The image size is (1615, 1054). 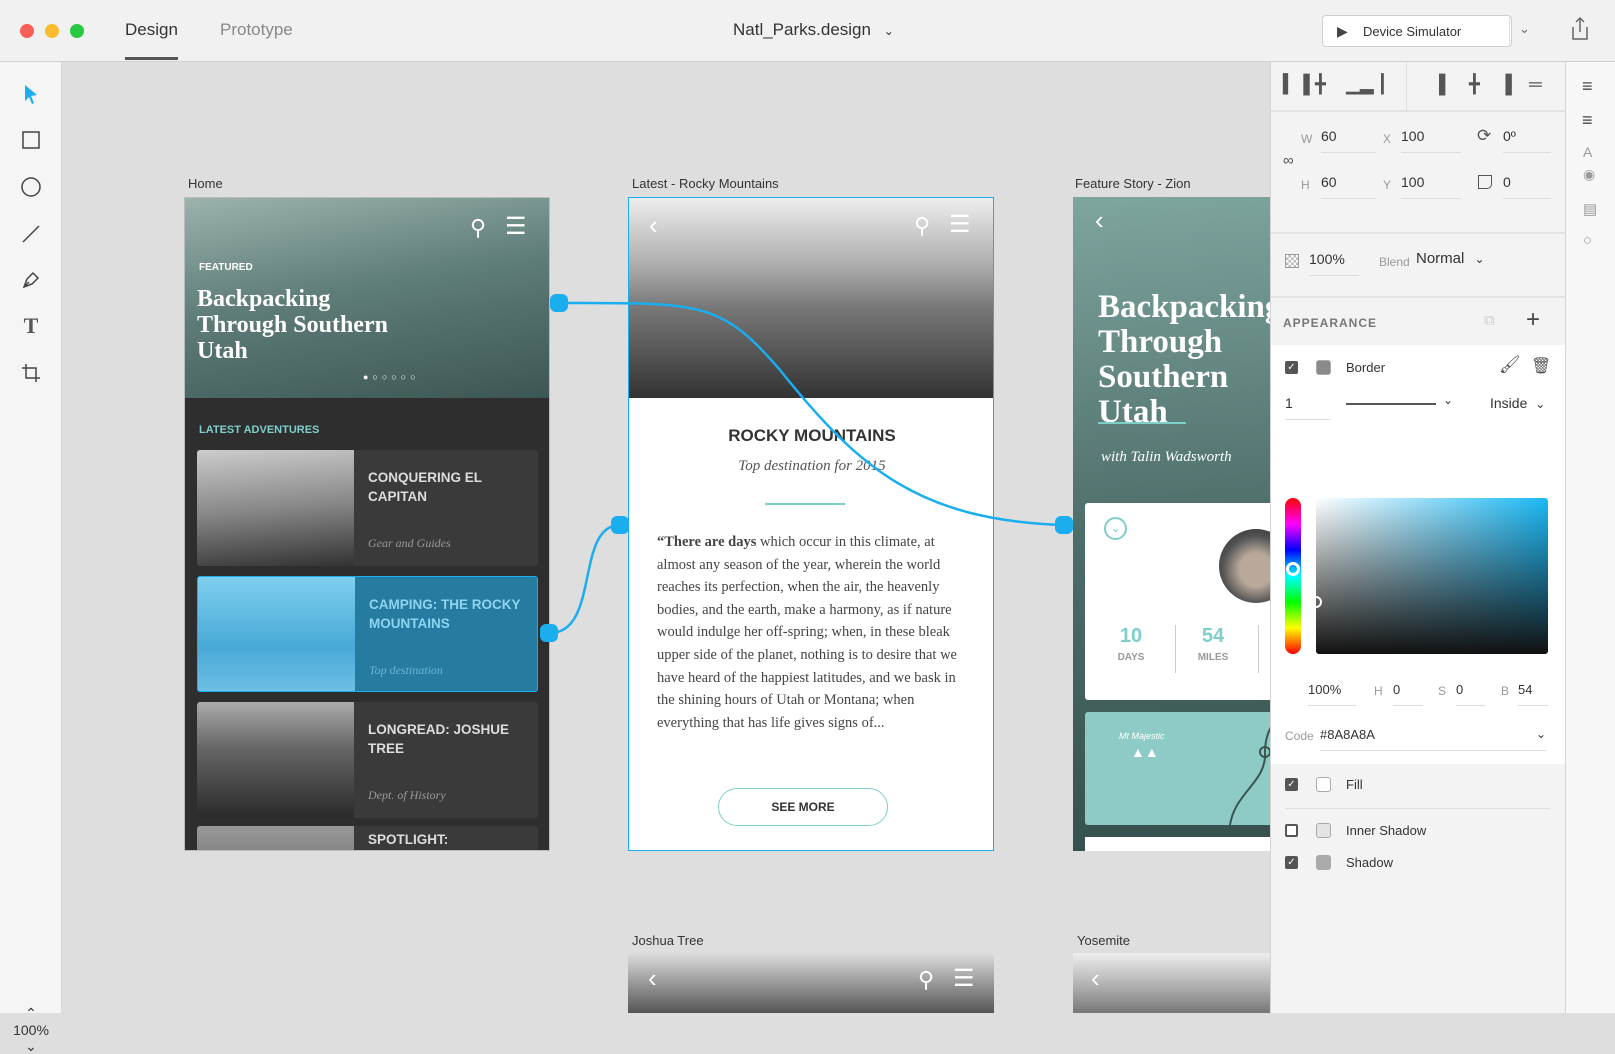 I want to click on close-window-button, so click(x=27, y=31).